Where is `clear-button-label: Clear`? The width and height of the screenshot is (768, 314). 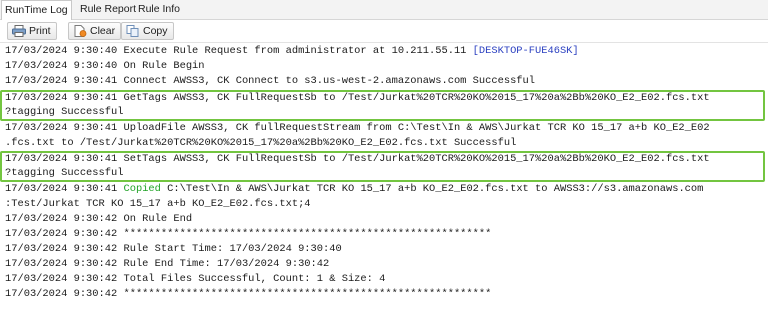
clear-button-label: Clear is located at coordinates (103, 31).